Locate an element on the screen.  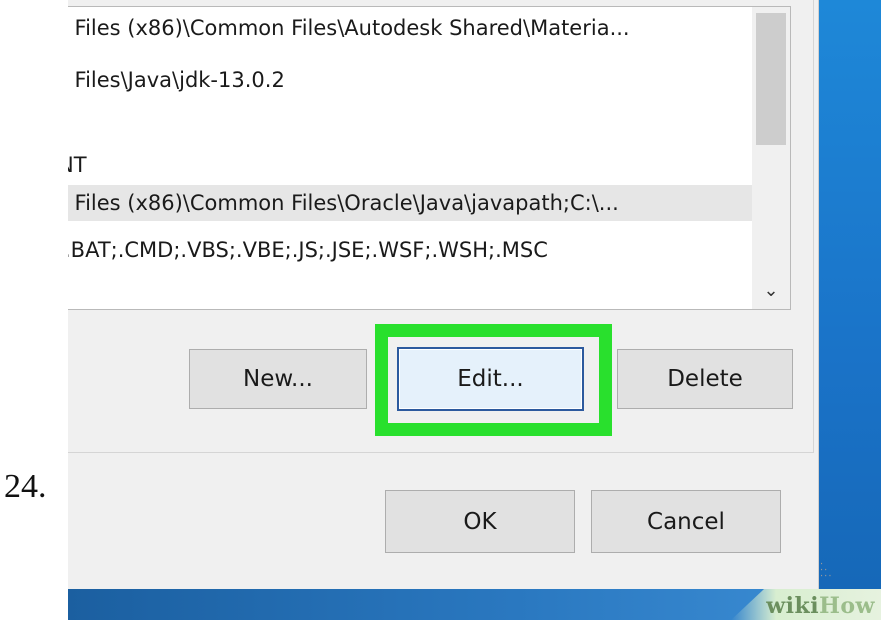
wikihow-watermark: wikiHow is located at coordinates (820, 606).